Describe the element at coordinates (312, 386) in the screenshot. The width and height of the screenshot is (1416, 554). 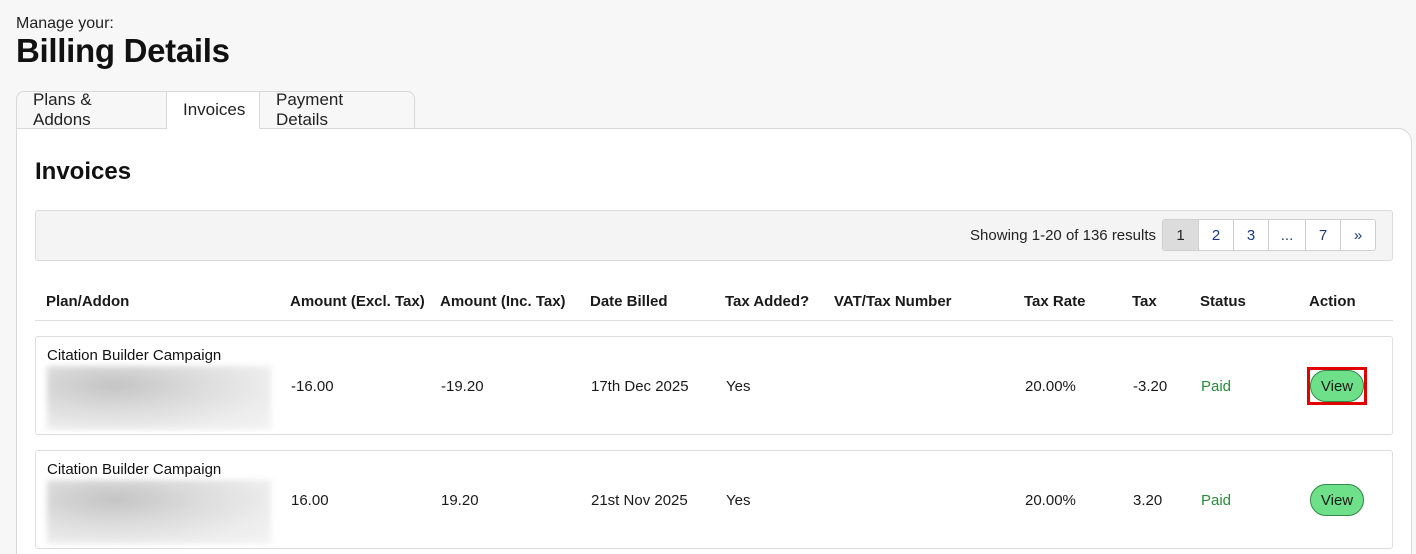
I see `amount-excl: -16.00` at that location.